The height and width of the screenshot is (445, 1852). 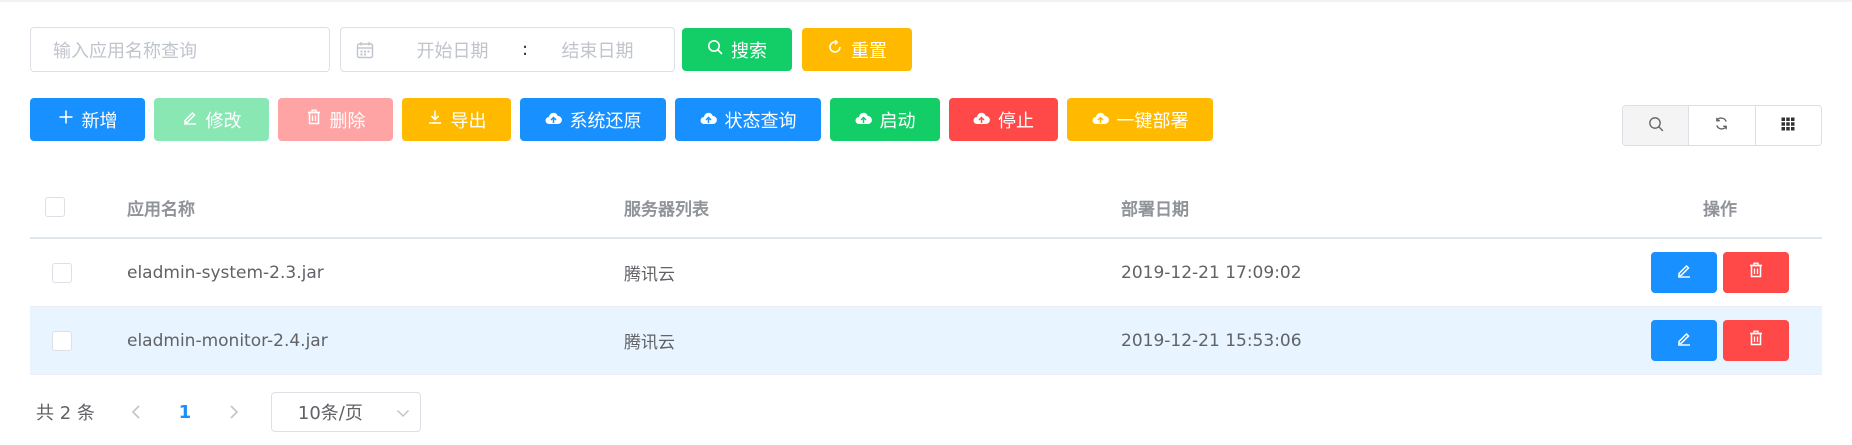 I want to click on page-size-value: 10条/页, so click(x=330, y=413).